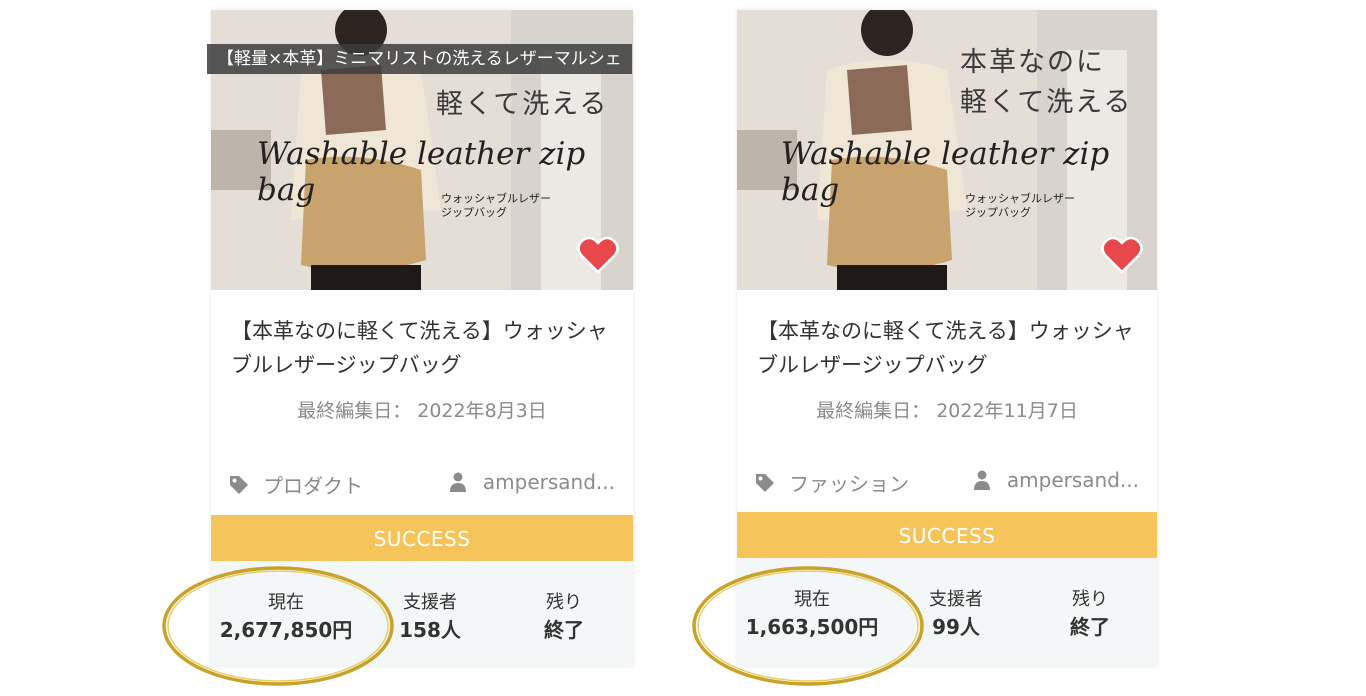 This screenshot has width=1366, height=696. I want to click on category-link: プロダクト, so click(296, 484).